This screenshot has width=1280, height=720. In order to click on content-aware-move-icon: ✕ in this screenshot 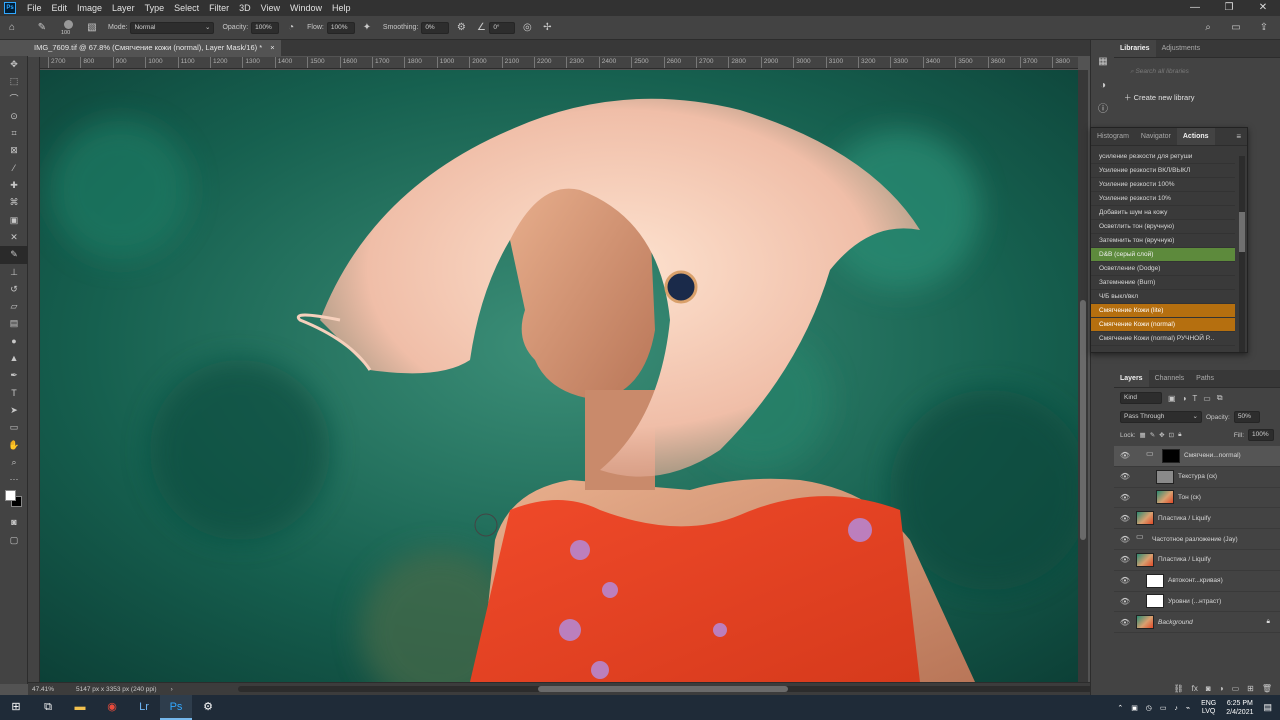, I will do `click(14, 237)`.